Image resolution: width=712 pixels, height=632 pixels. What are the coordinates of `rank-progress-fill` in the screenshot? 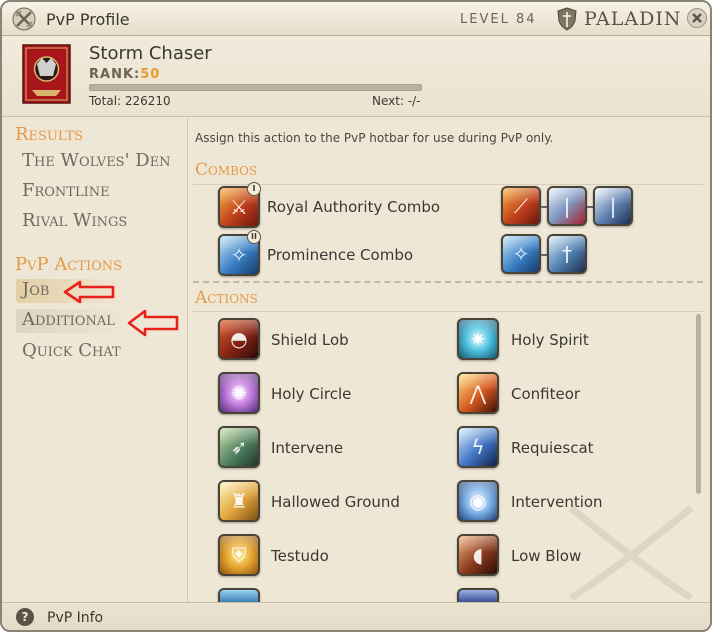 It's located at (255, 87).